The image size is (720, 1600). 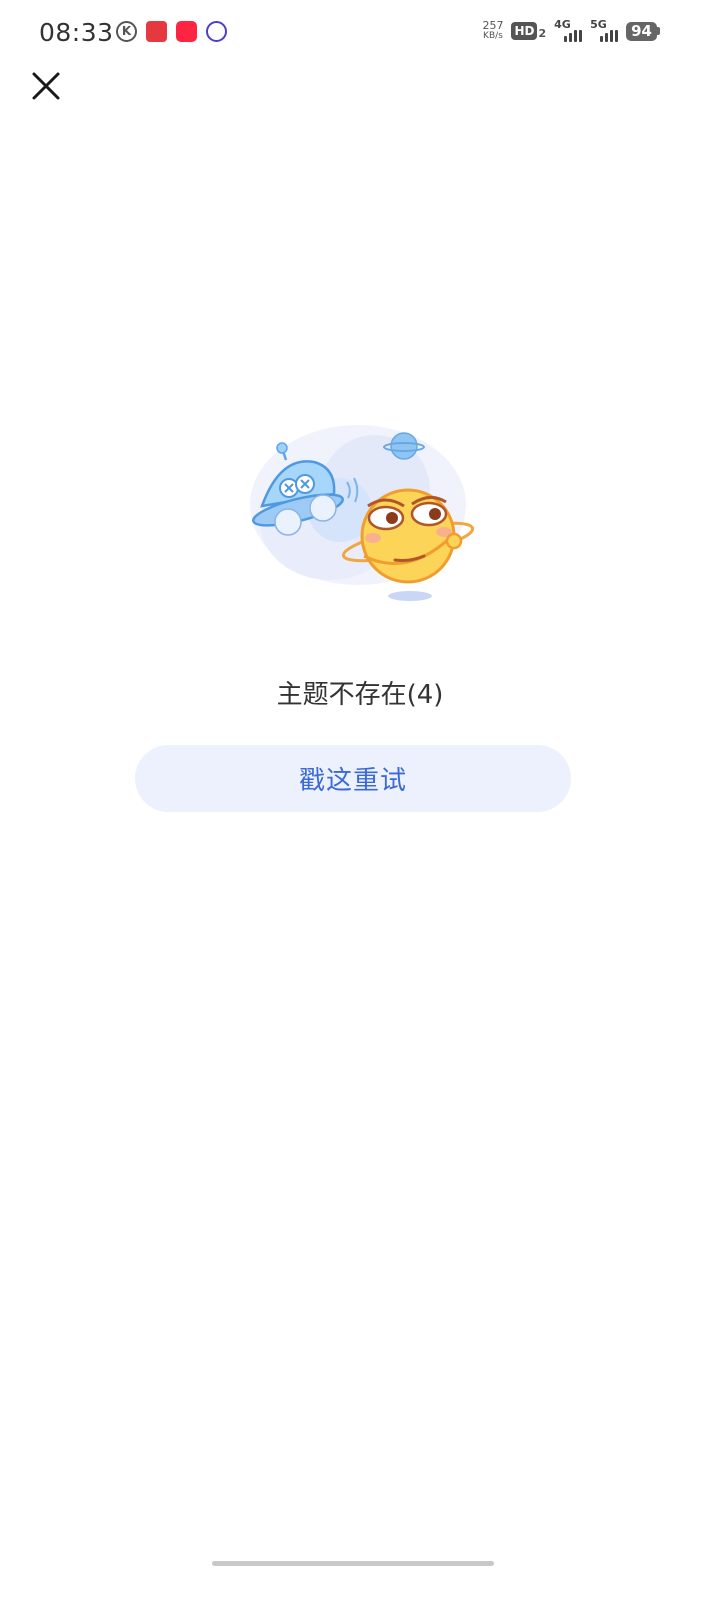 What do you see at coordinates (360, 510) in the screenshot?
I see `error-illustration` at bounding box center [360, 510].